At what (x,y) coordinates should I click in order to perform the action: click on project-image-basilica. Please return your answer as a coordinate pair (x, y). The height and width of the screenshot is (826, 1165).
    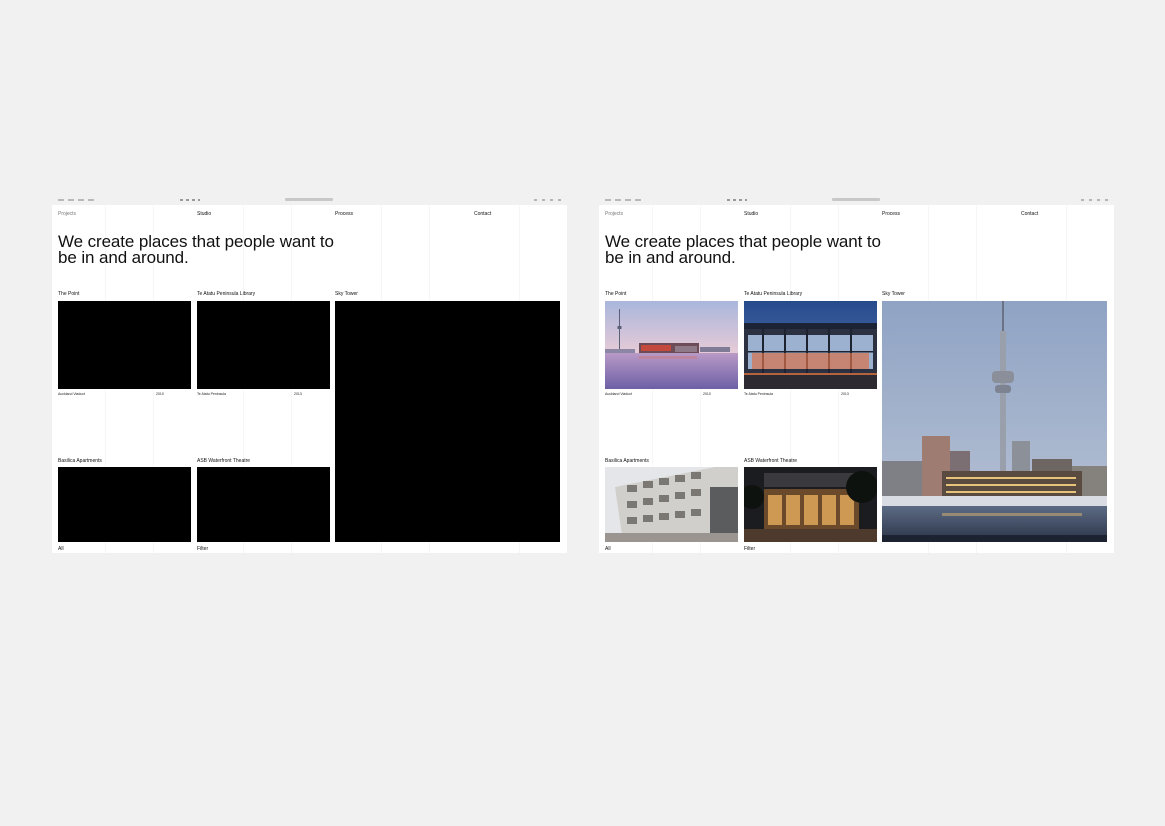
    Looking at the image, I should click on (671, 504).